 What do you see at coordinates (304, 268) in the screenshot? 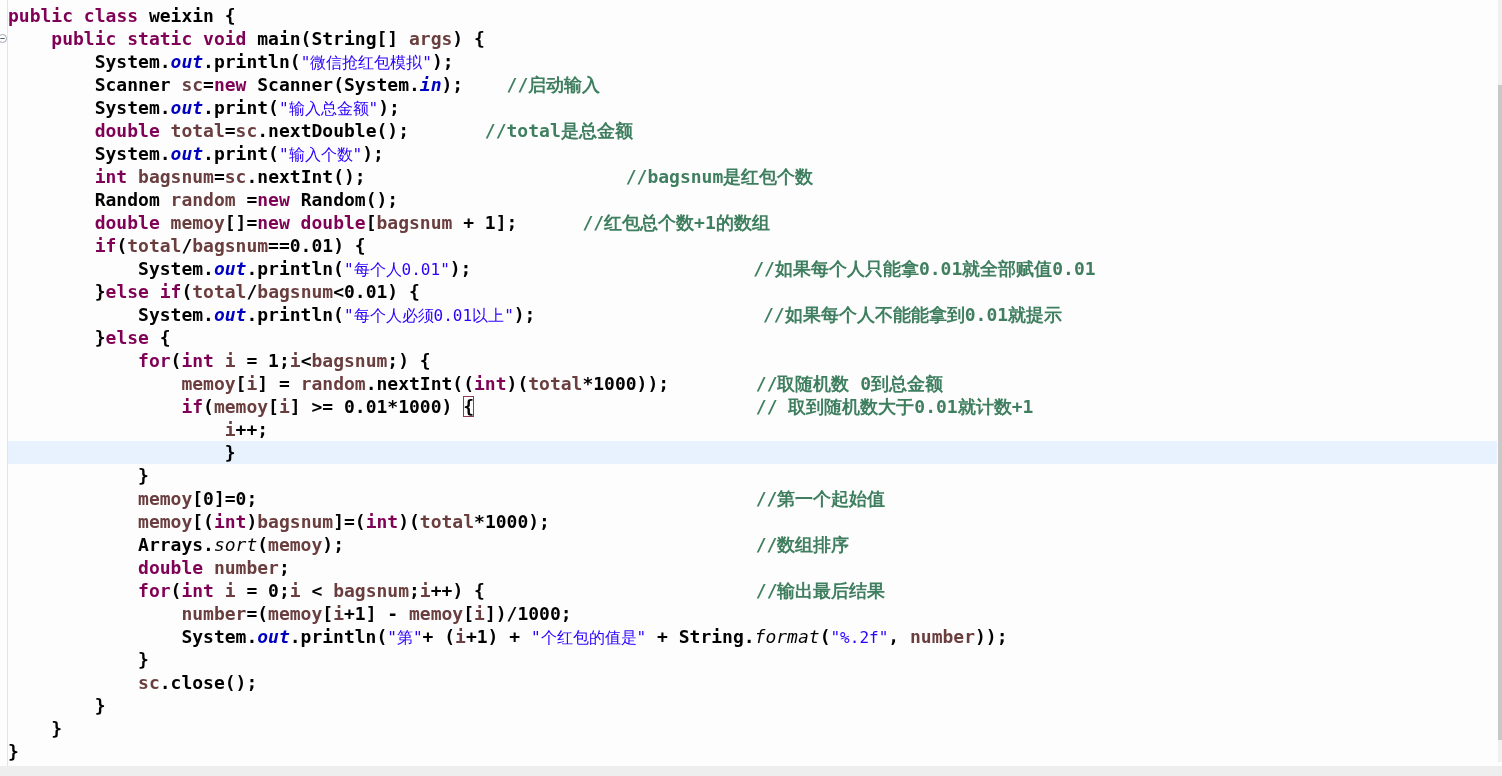
I see `code-text: System.out.println("每个人0.01");` at bounding box center [304, 268].